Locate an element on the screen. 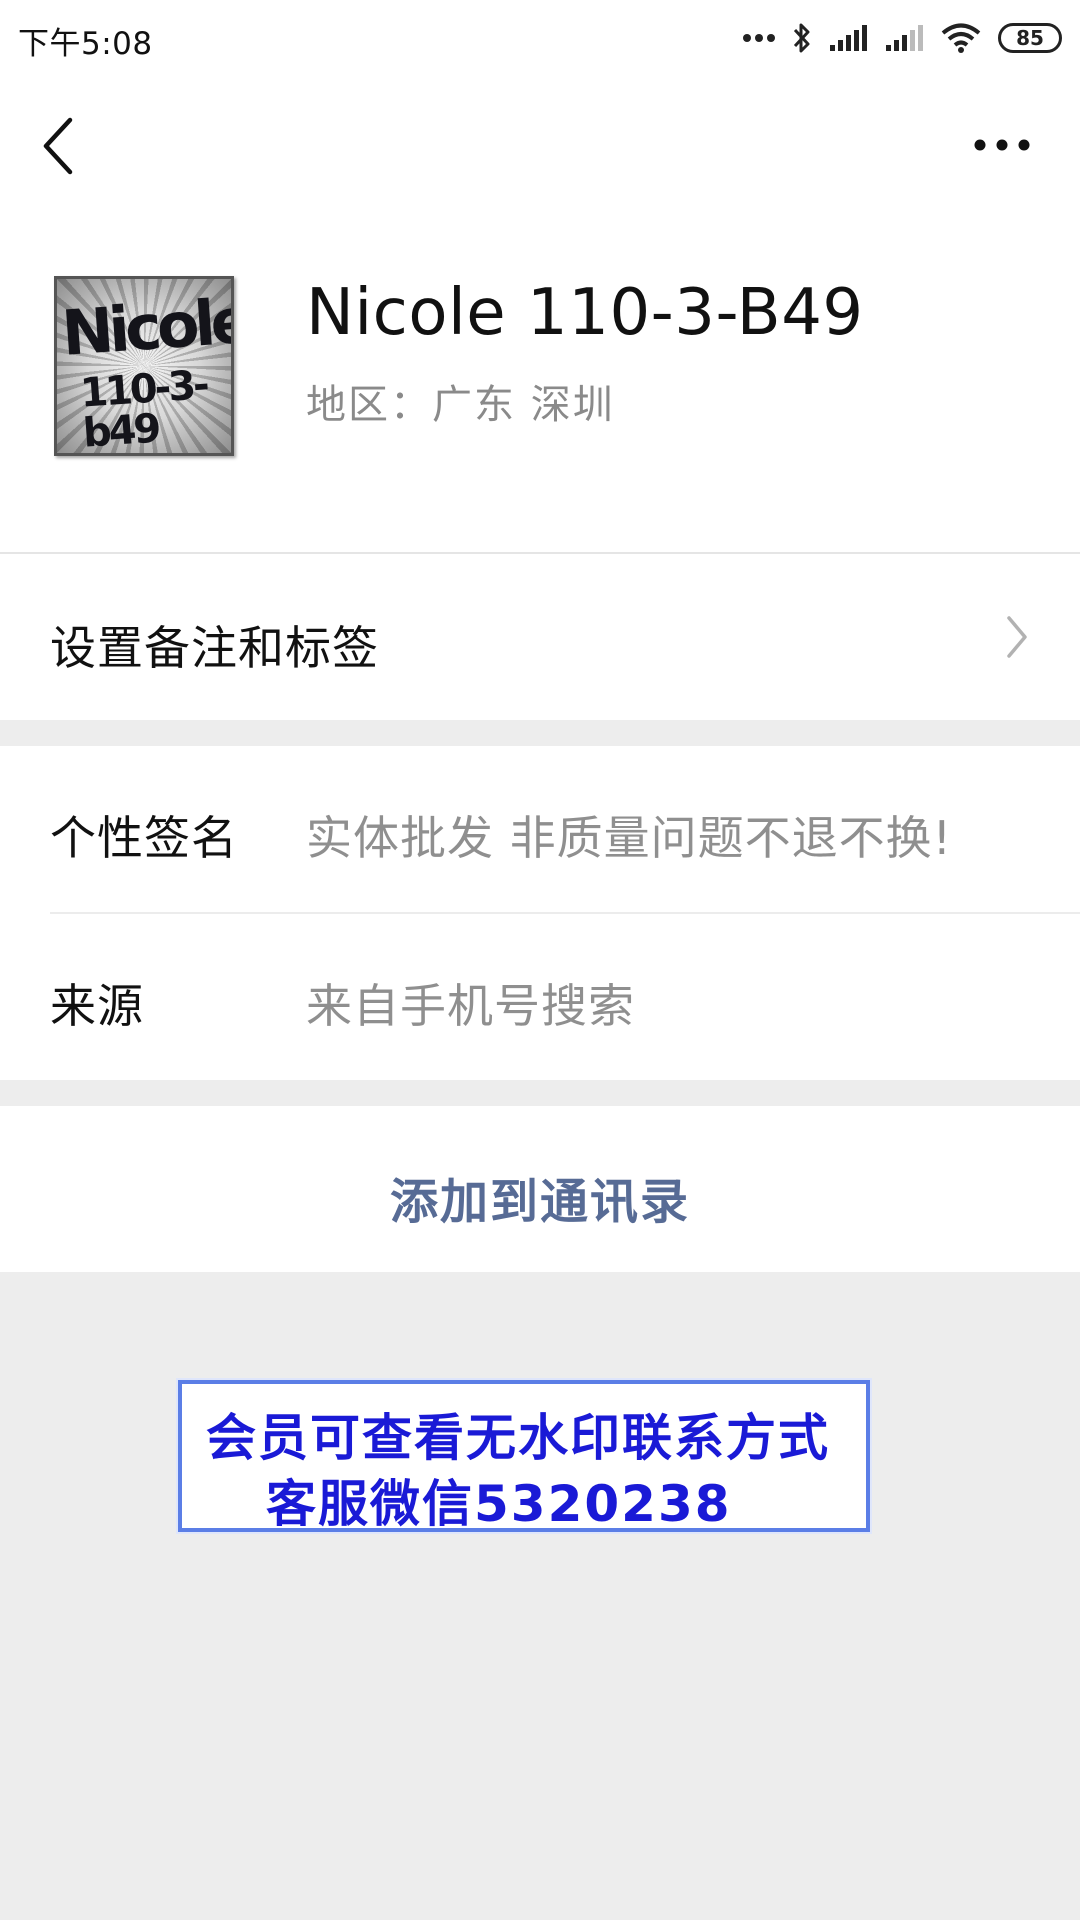 Image resolution: width=1080 pixels, height=1920 pixels. signal-icon is located at coordinates (848, 38).